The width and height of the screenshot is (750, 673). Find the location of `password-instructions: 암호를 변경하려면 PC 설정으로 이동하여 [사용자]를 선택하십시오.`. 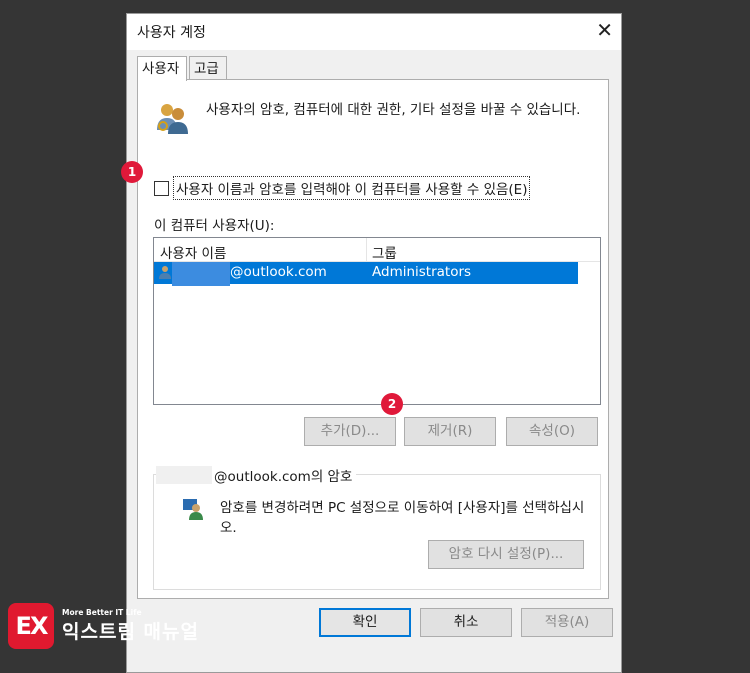

password-instructions: 암호를 변경하려면 PC 설정으로 이동하여 [사용자]를 선택하십시오. is located at coordinates (402, 518).